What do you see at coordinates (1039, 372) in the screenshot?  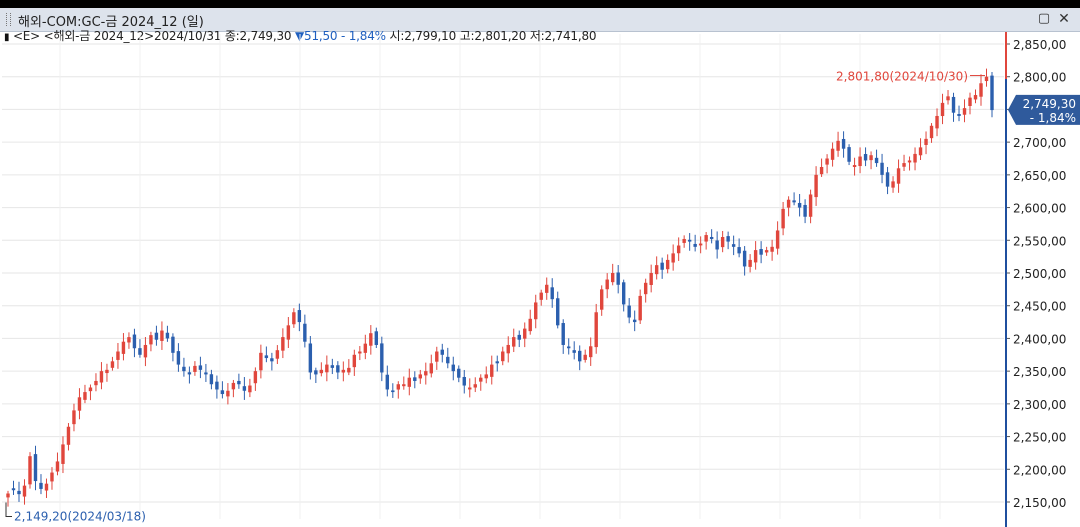 I see `y-tick-label: 2,350,00` at bounding box center [1039, 372].